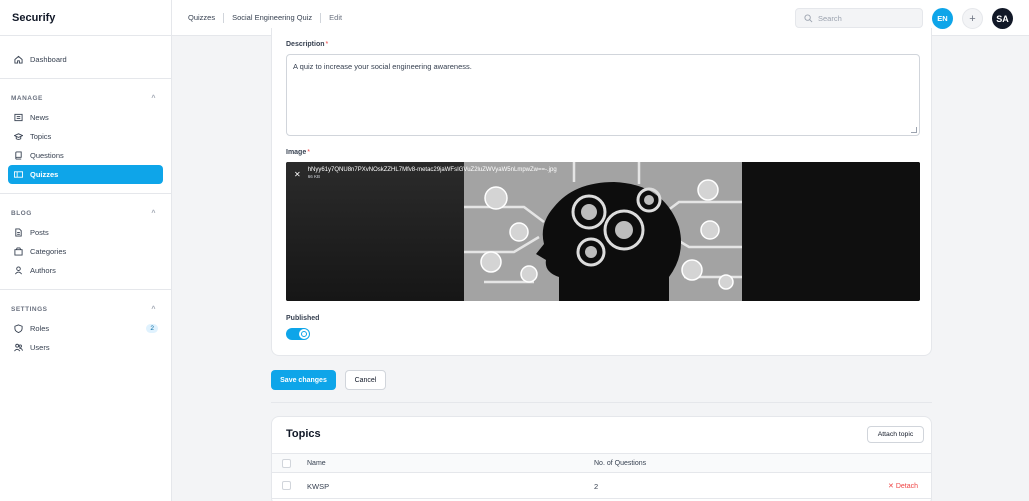 This screenshot has width=1029, height=501. Describe the element at coordinates (43, 270) in the screenshot. I see `sidebar-item-label: Authors` at that location.